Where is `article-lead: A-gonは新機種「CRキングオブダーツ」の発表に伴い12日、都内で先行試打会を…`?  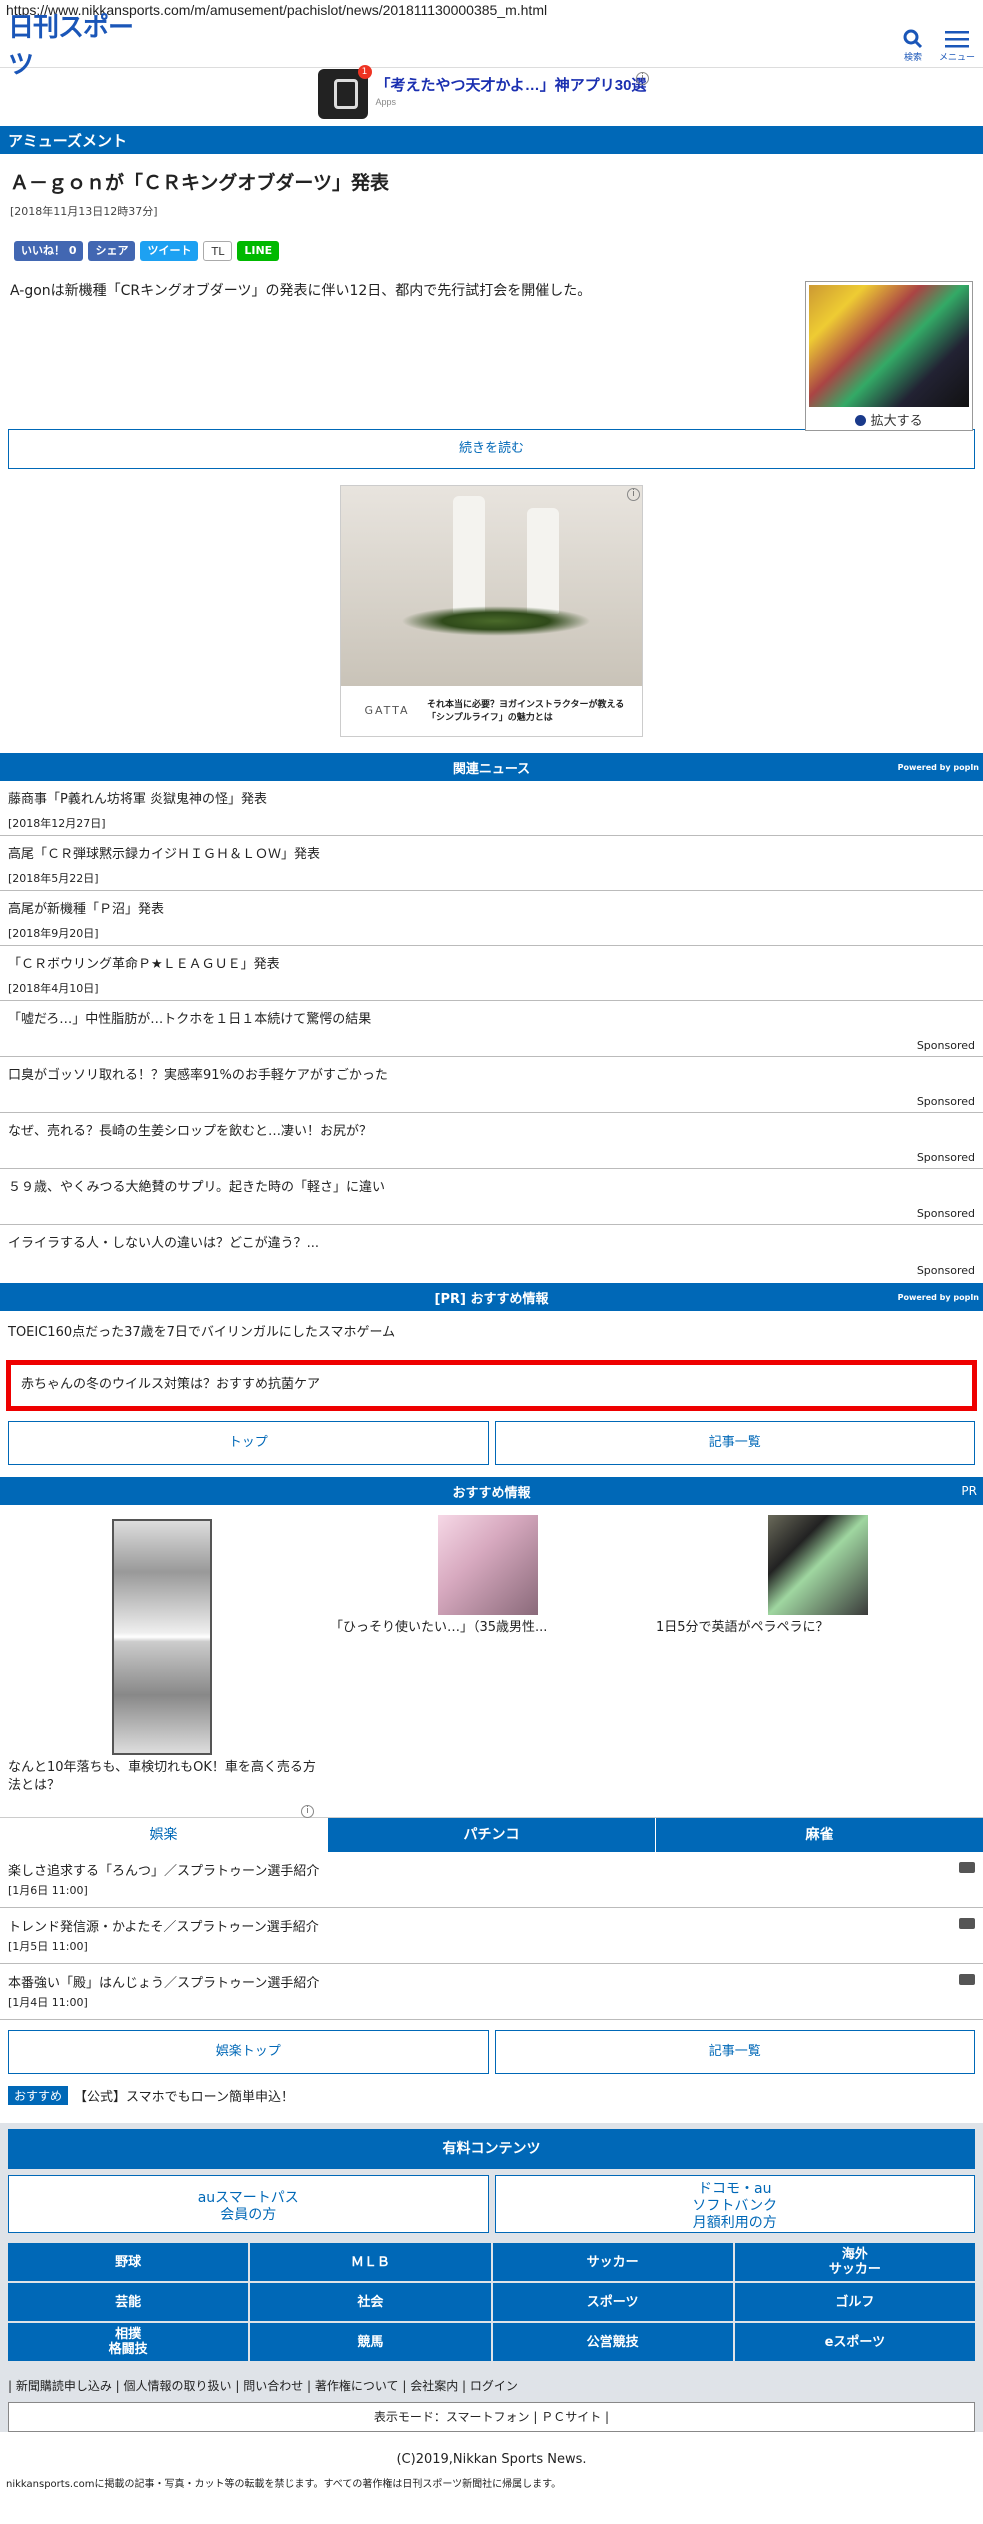 article-lead: A-gonは新機種「CRキングオブダーツ」の発表に伴い12日、都内で先行試打会を… is located at coordinates (491, 351).